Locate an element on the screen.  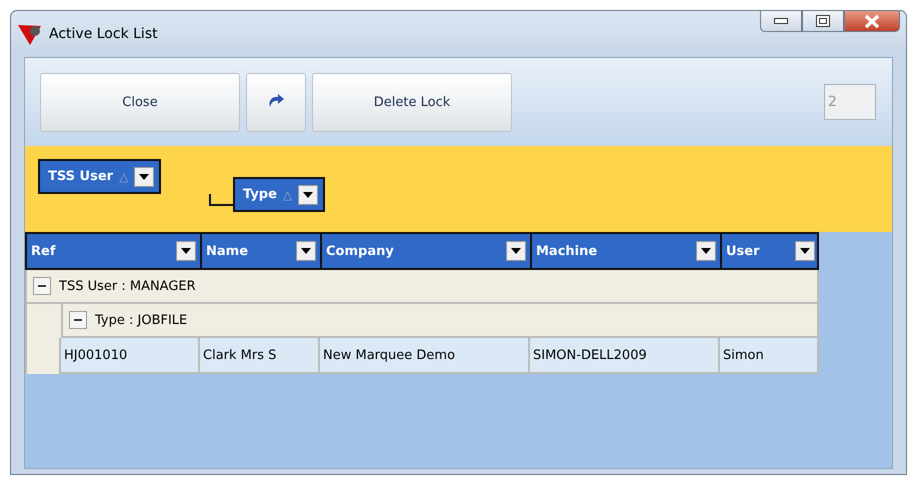
table-cell: HJ001010 is located at coordinates (130, 355).